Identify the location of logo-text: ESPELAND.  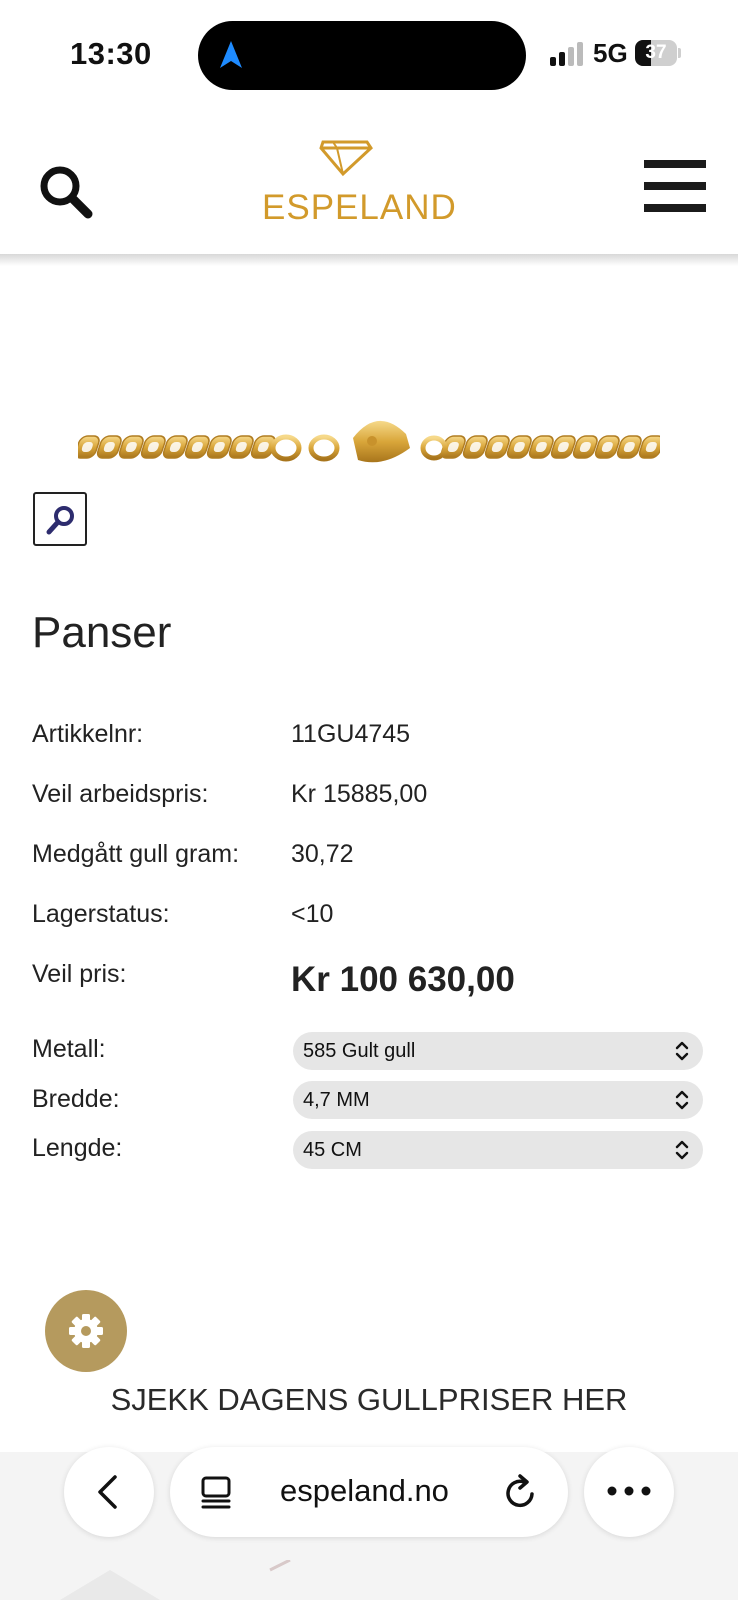
(359, 207).